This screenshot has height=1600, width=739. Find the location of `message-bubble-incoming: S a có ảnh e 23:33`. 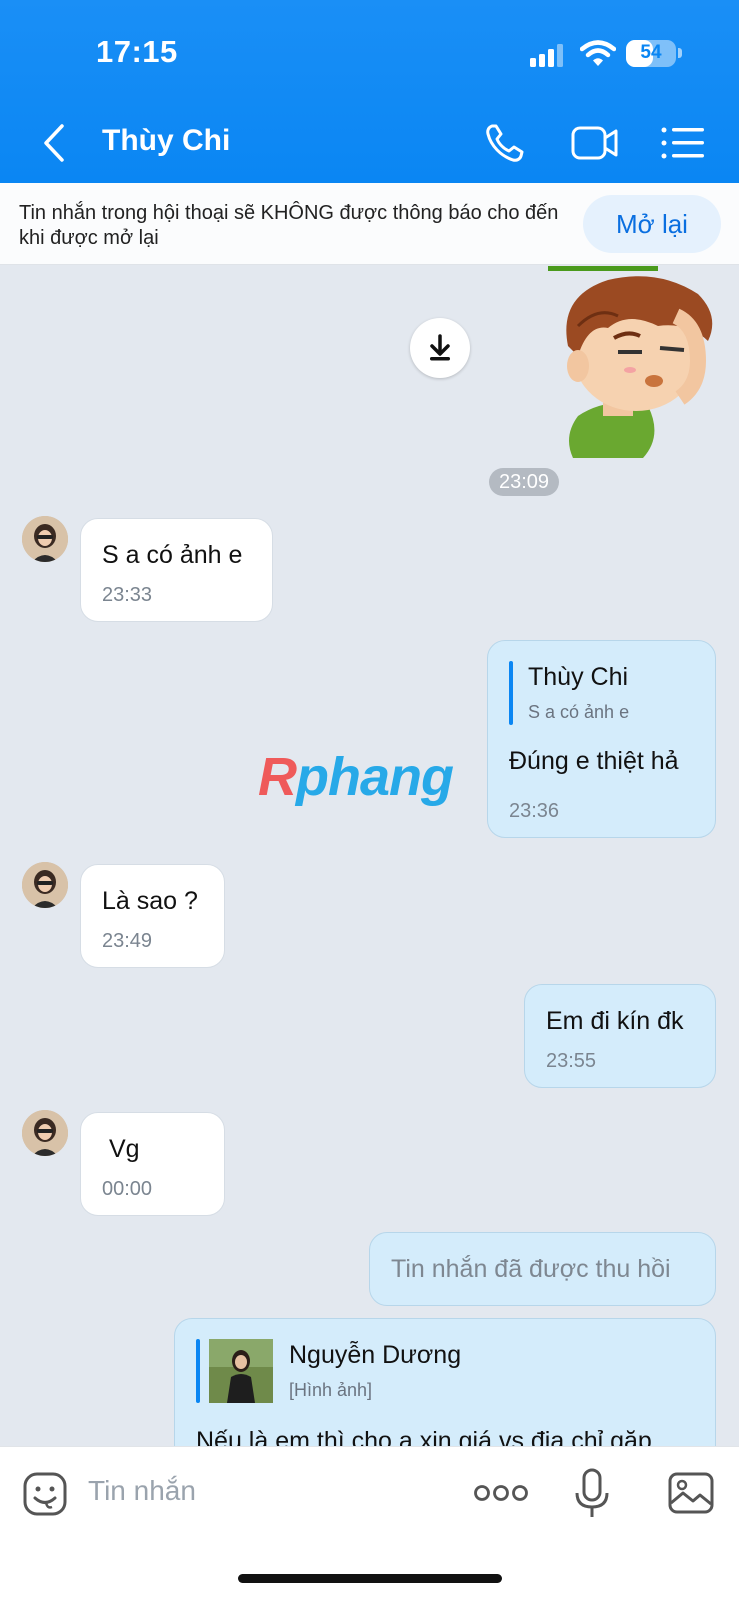

message-bubble-incoming: S a có ảnh e 23:33 is located at coordinates (176, 570).